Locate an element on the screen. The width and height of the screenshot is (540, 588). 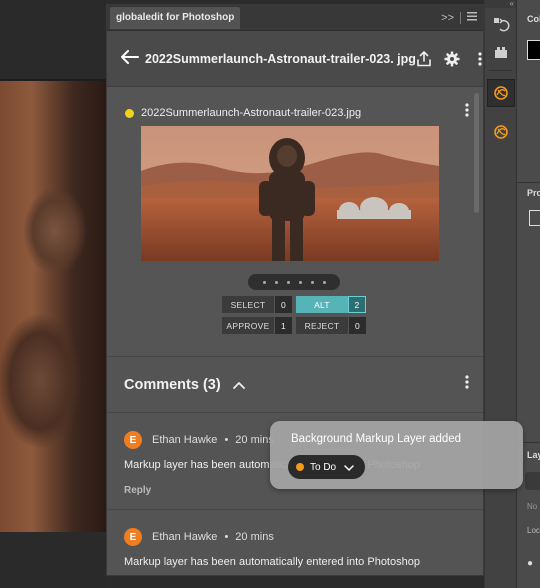
gear-icon is located at coordinates (452, 59).